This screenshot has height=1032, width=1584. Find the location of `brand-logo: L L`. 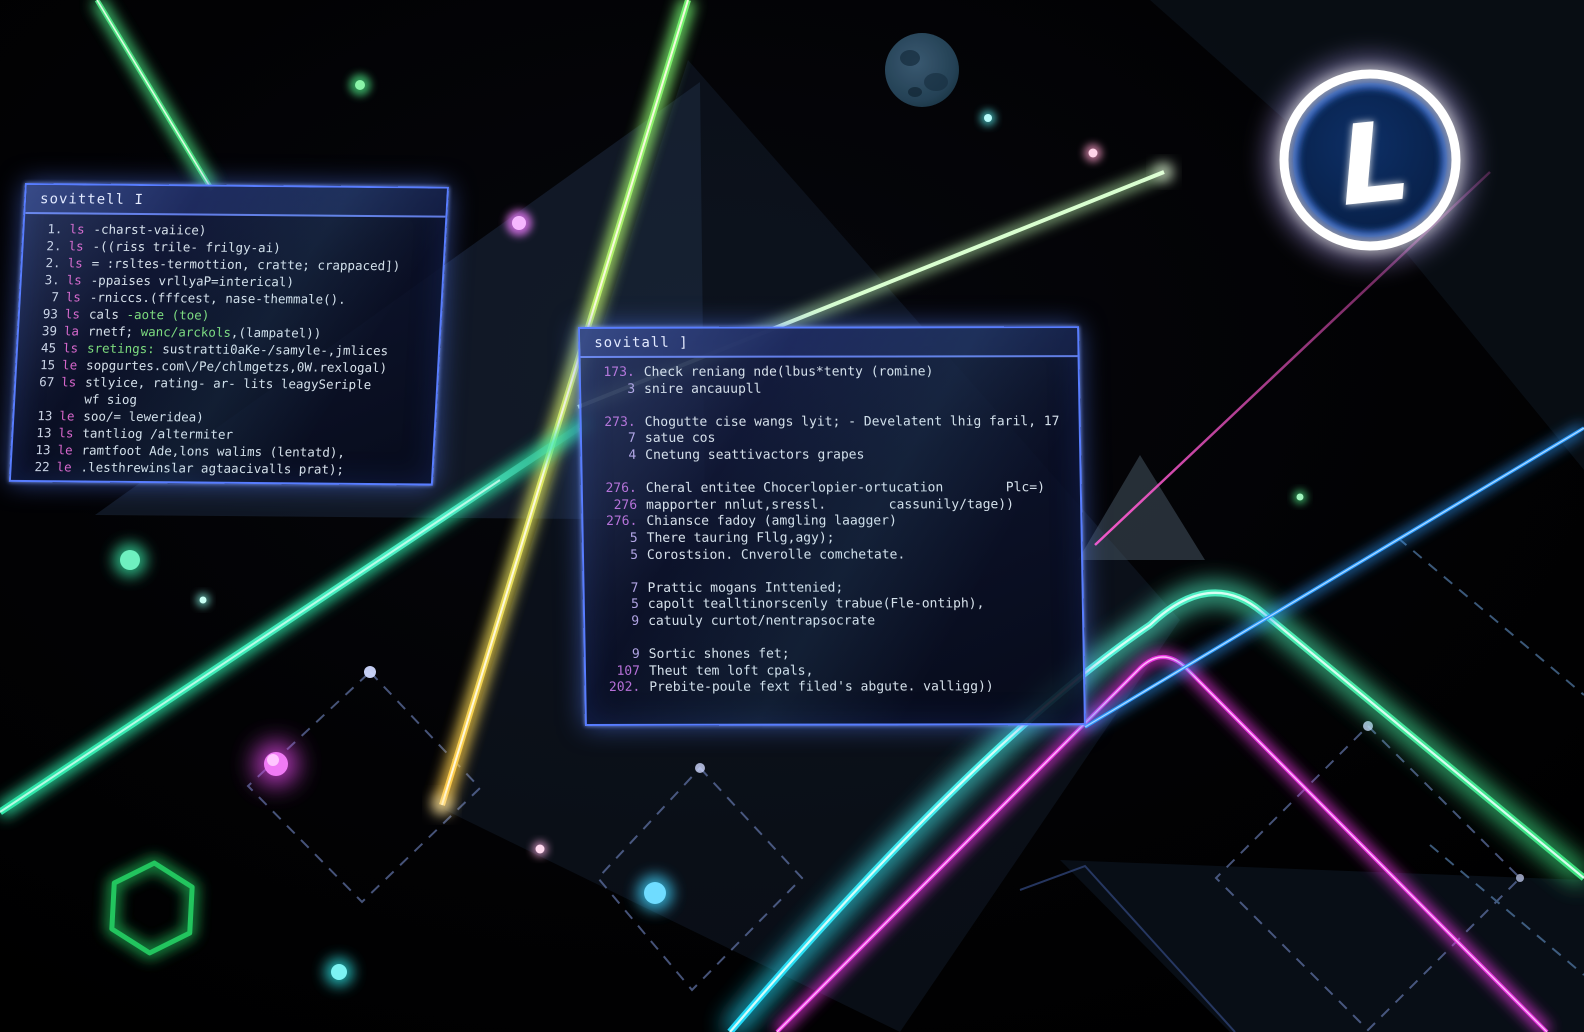

brand-logo: L L is located at coordinates (1370, 160).